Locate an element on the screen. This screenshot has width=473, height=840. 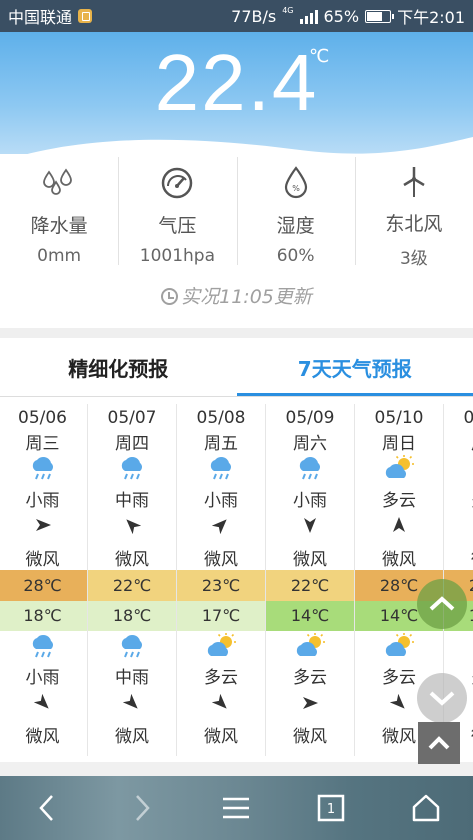
back-button is located at coordinates (47, 808).